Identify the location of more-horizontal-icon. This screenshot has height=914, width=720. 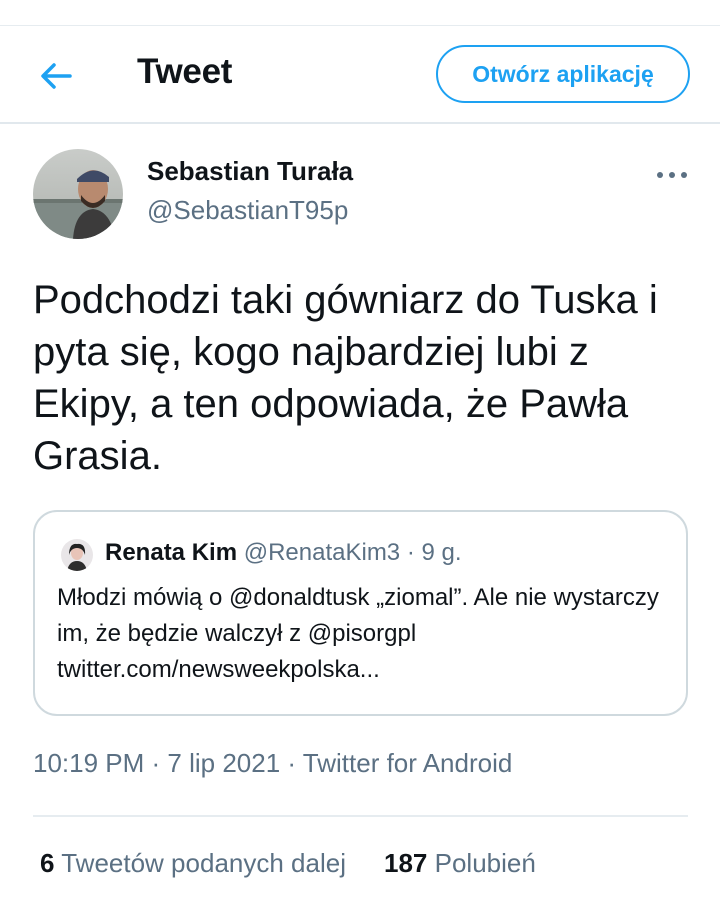
(672, 175).